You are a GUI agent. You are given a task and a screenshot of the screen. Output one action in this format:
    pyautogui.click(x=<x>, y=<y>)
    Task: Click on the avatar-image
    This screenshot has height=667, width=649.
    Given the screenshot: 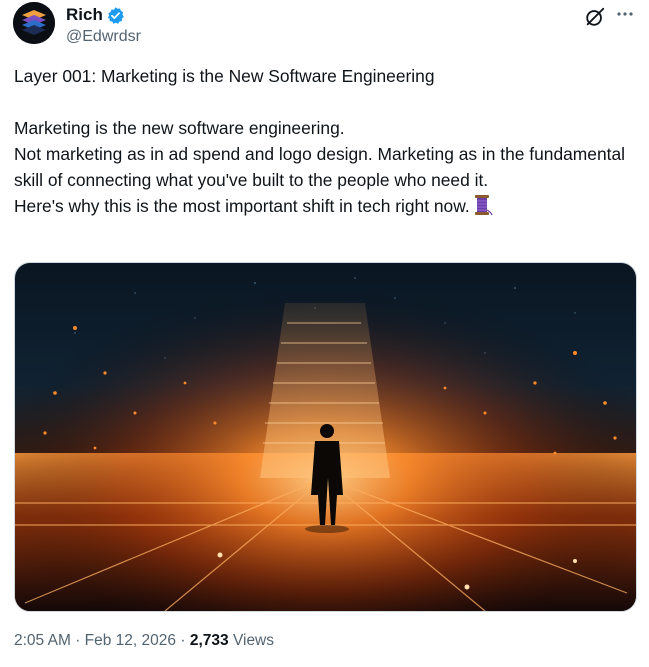 What is the action you would take?
    pyautogui.click(x=34, y=23)
    